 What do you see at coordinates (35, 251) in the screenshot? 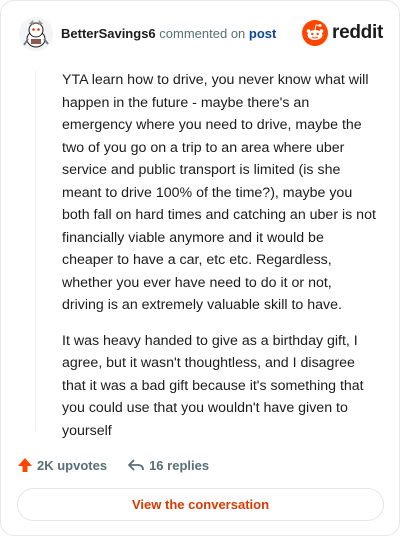
I see `thread-line` at bounding box center [35, 251].